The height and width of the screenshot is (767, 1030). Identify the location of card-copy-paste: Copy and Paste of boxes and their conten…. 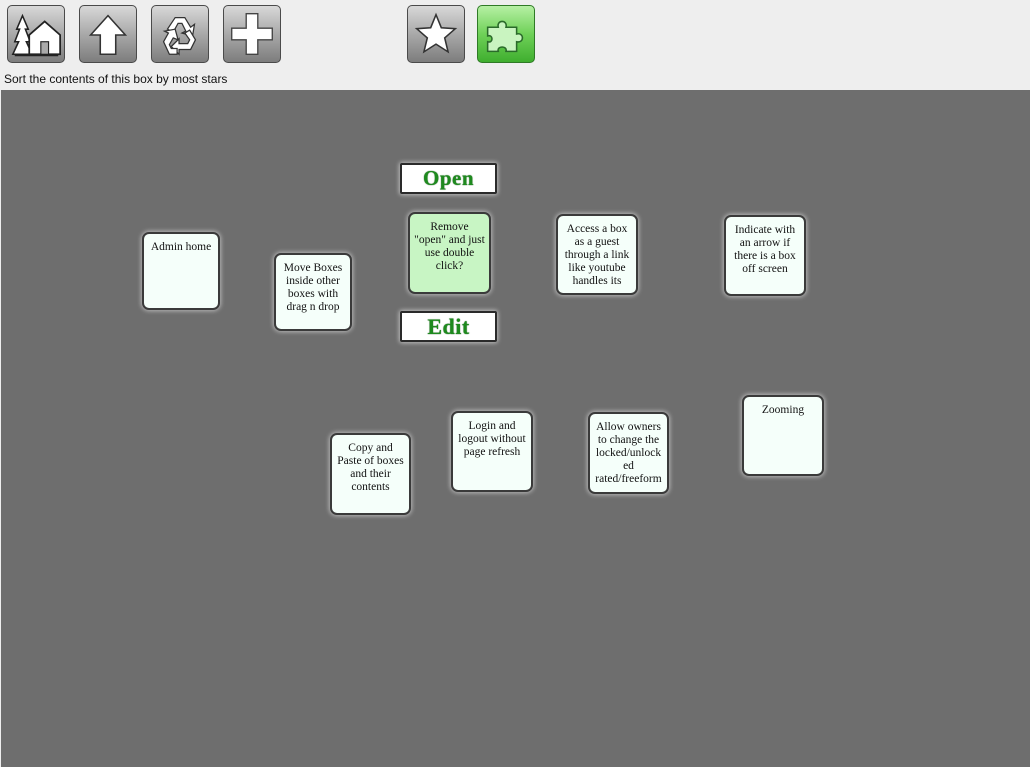
(370, 474).